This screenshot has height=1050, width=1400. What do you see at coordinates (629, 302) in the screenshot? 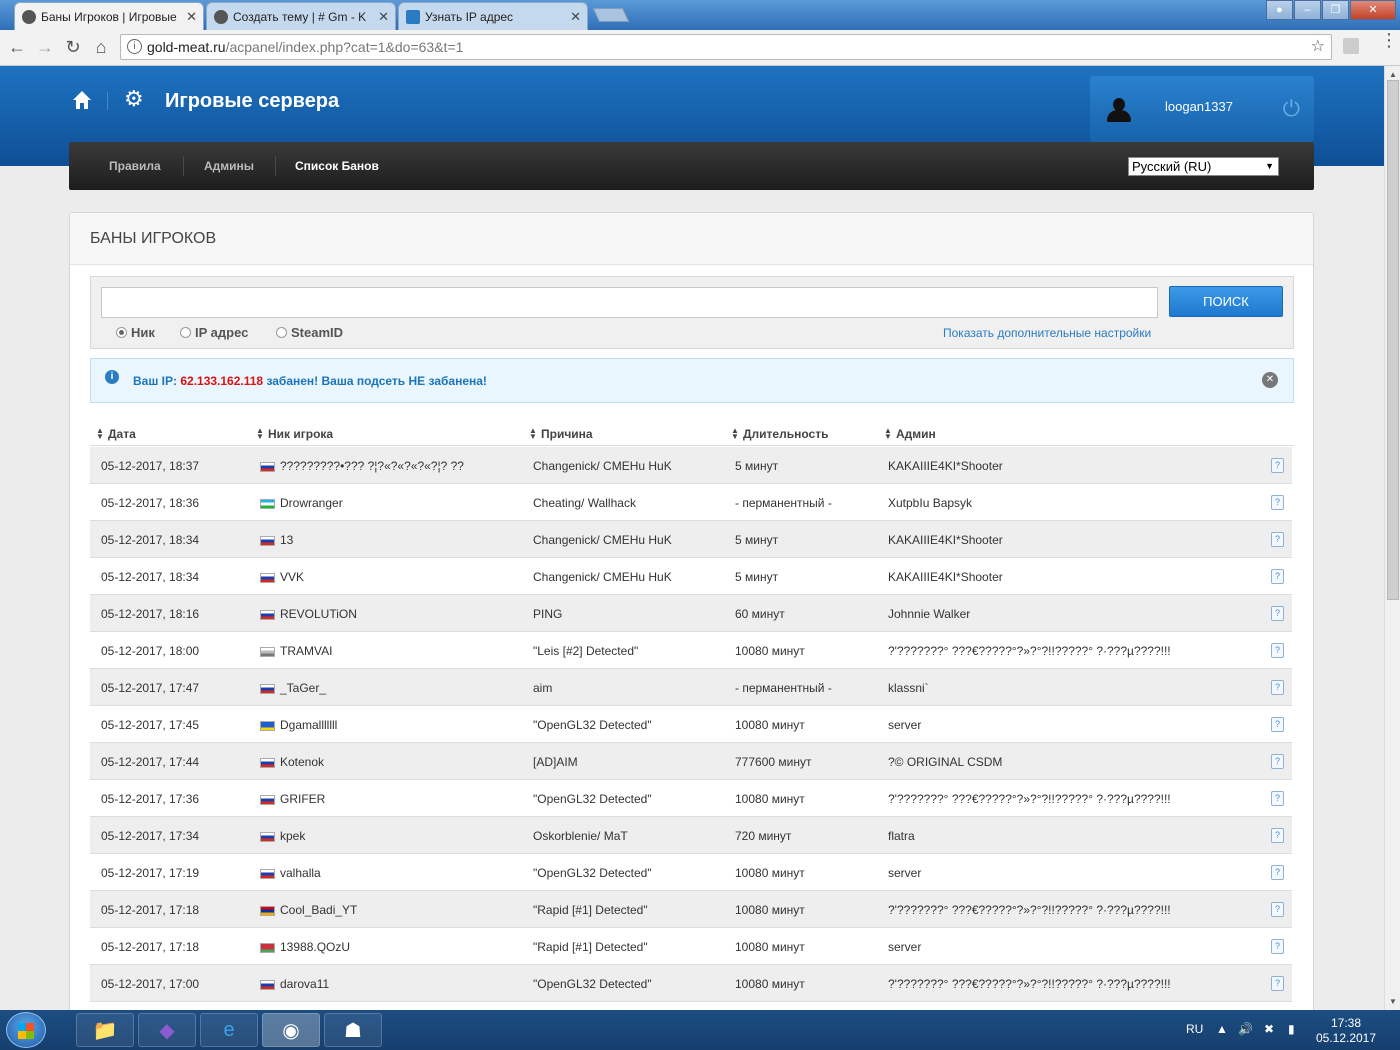
I see `search-input` at bounding box center [629, 302].